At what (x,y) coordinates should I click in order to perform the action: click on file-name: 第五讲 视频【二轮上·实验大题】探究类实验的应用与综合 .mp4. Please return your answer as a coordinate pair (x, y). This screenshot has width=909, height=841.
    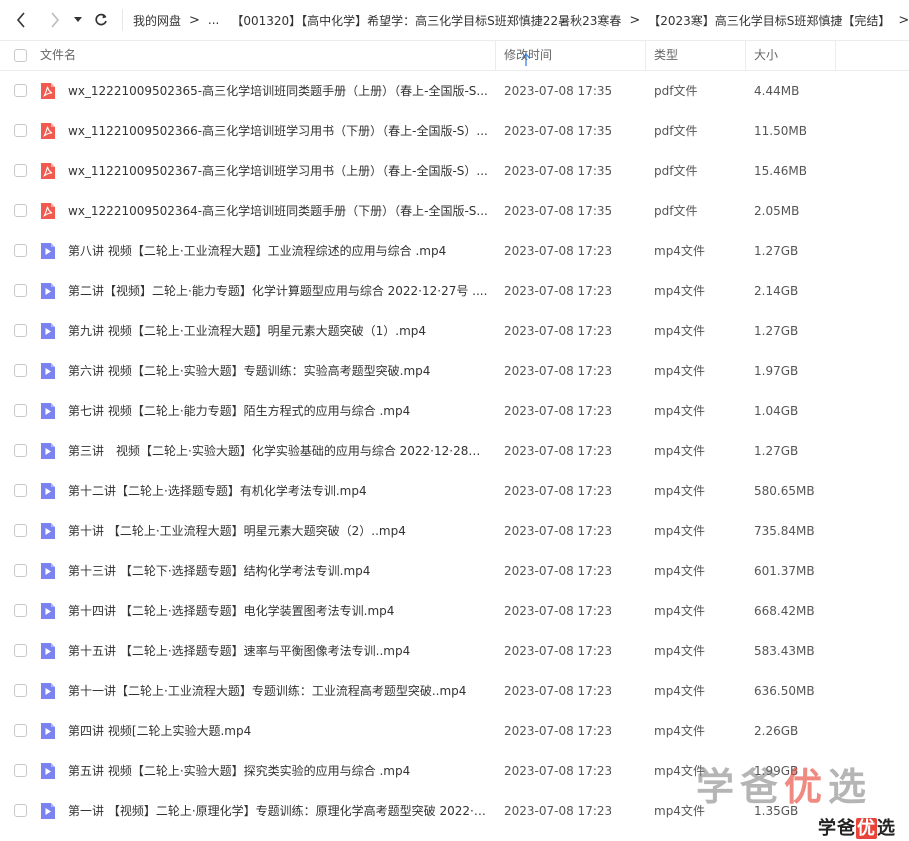
    Looking at the image, I should click on (278, 771).